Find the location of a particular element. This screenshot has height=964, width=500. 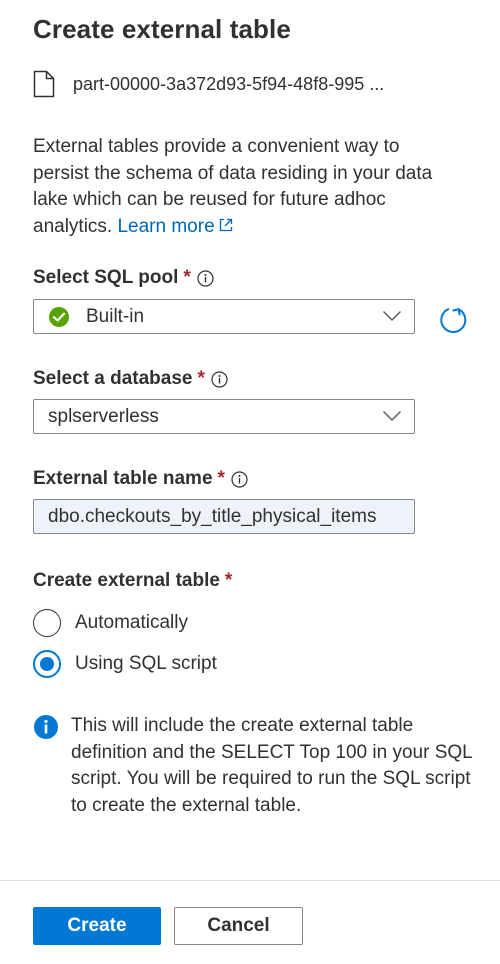

radio-automatically: Automatically is located at coordinates (110, 623).